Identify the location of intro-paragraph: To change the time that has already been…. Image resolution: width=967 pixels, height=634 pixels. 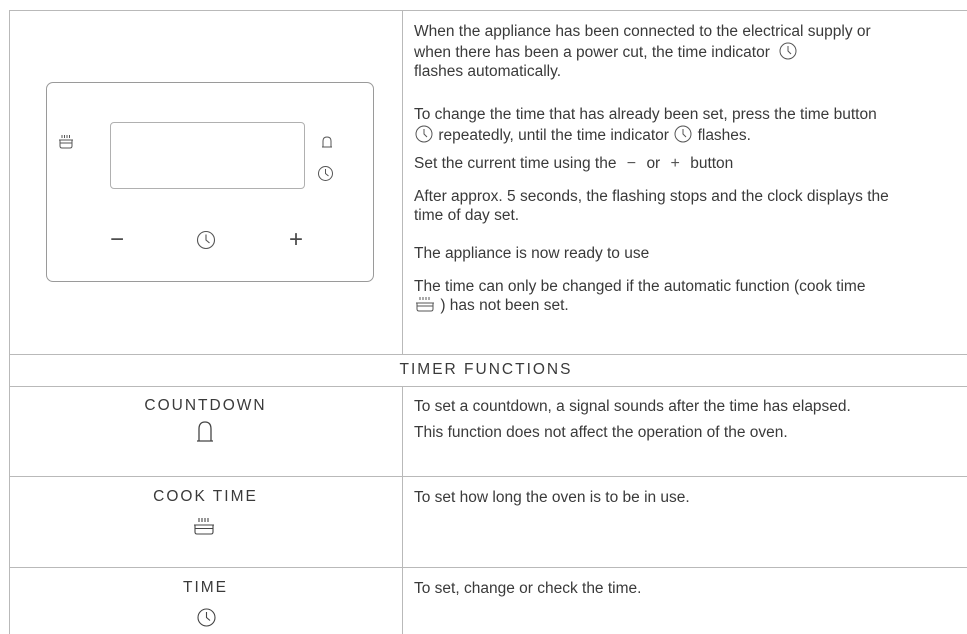
(645, 125).